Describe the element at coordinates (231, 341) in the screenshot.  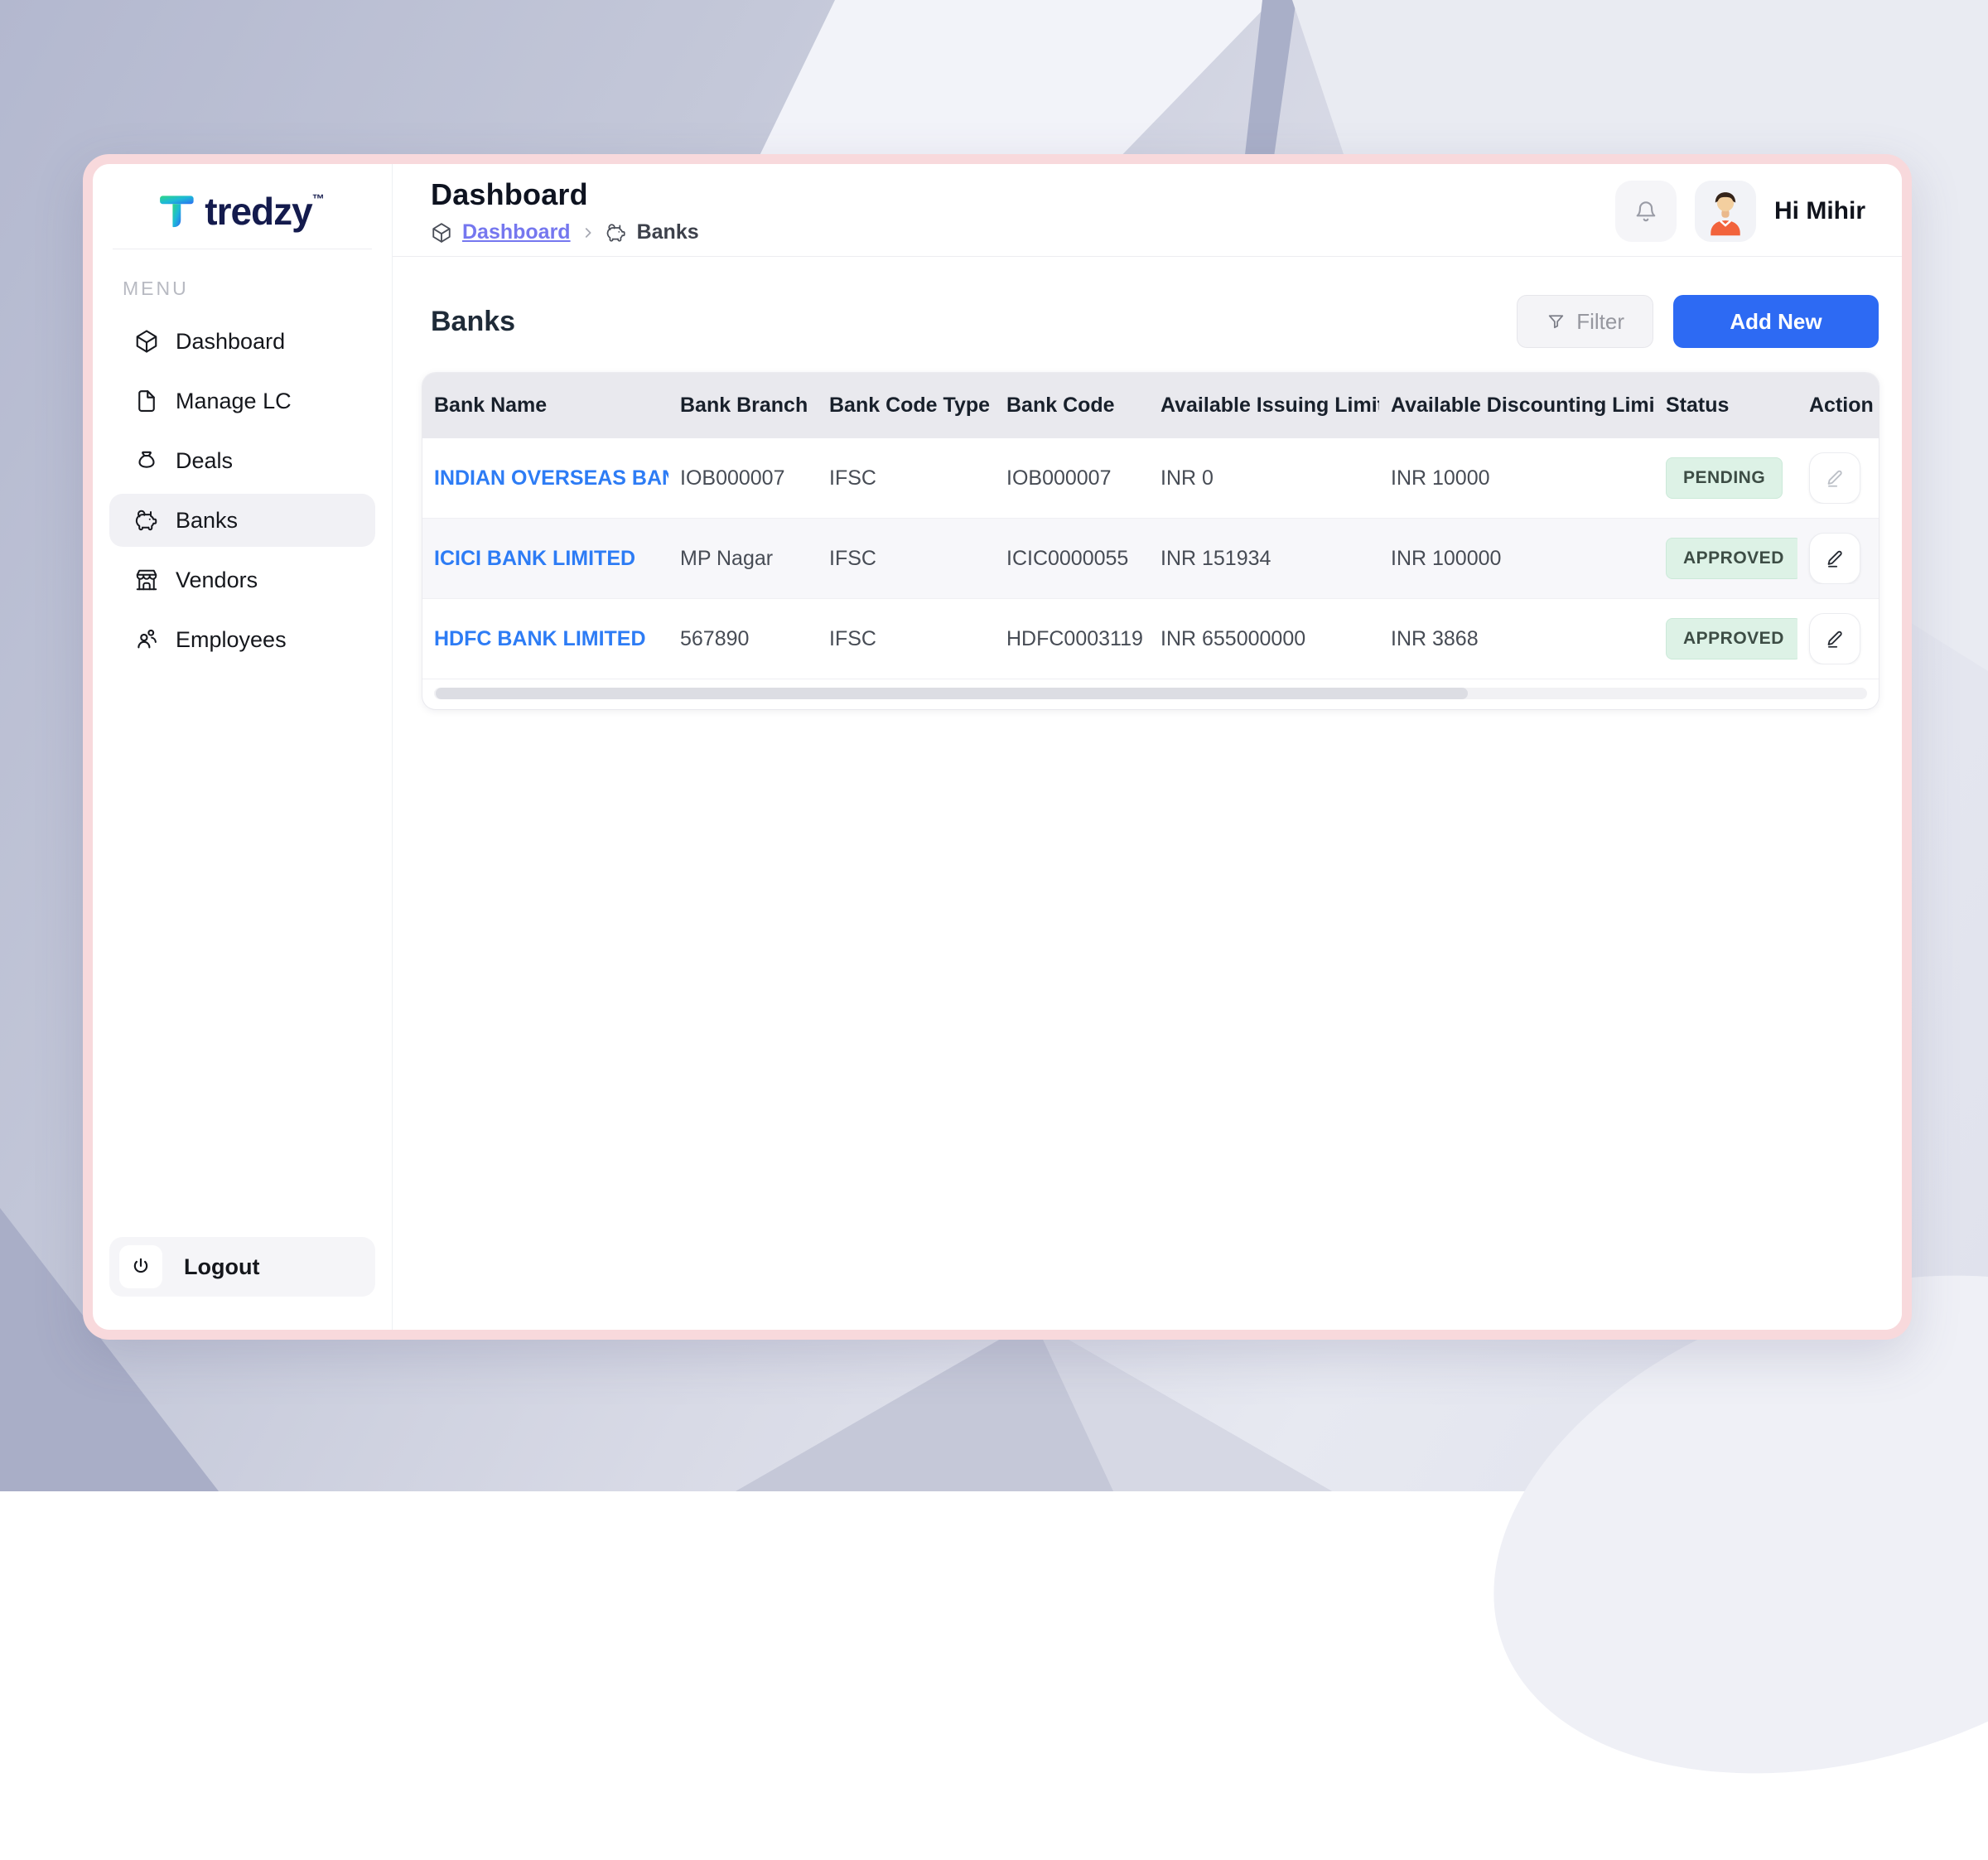
I see `sidebar-item-label: Dashboard` at that location.